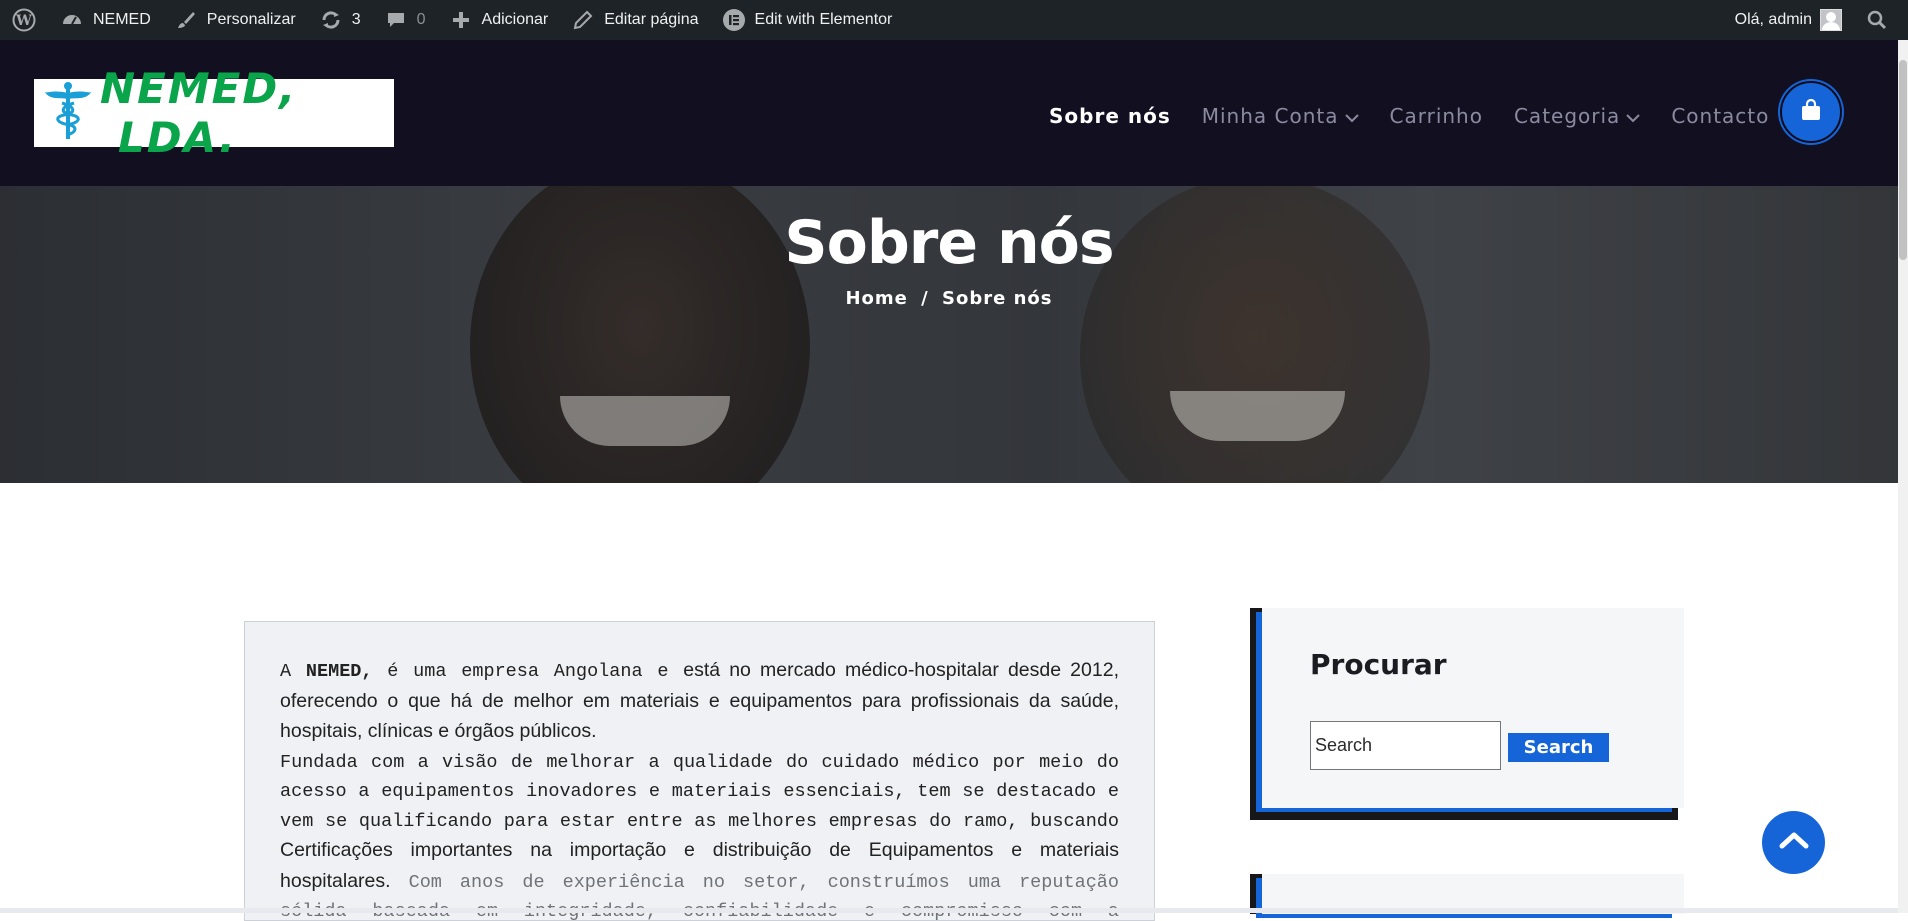 This screenshot has width=1908, height=921. I want to click on breadcrumb: Home / Sobre nós, so click(949, 298).